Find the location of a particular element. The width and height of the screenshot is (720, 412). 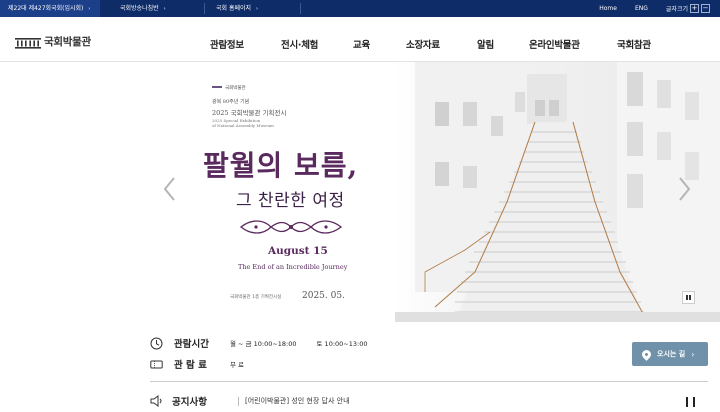

admission-fee-row: 관 람 료 무 료 is located at coordinates (197, 364).